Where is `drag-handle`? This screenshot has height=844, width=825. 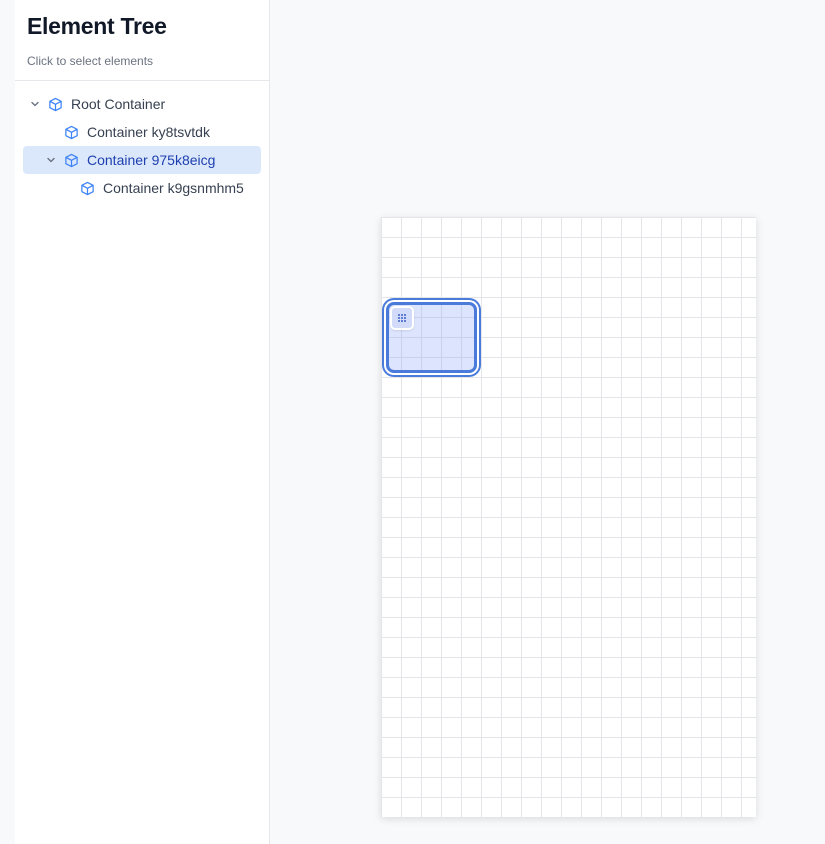 drag-handle is located at coordinates (402, 318).